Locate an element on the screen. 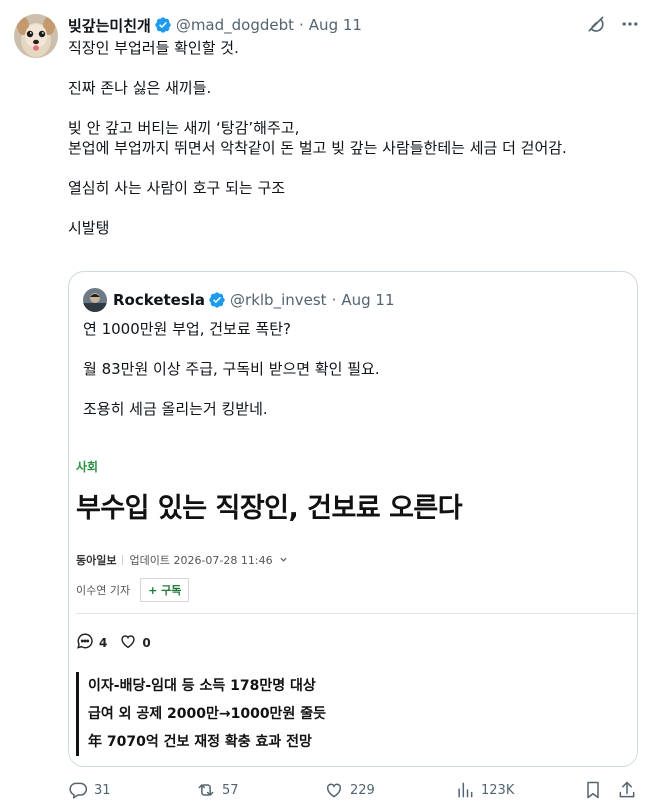 The width and height of the screenshot is (656, 808). article-reporter-row: 이수연 기자 + 구독 is located at coordinates (133, 590).